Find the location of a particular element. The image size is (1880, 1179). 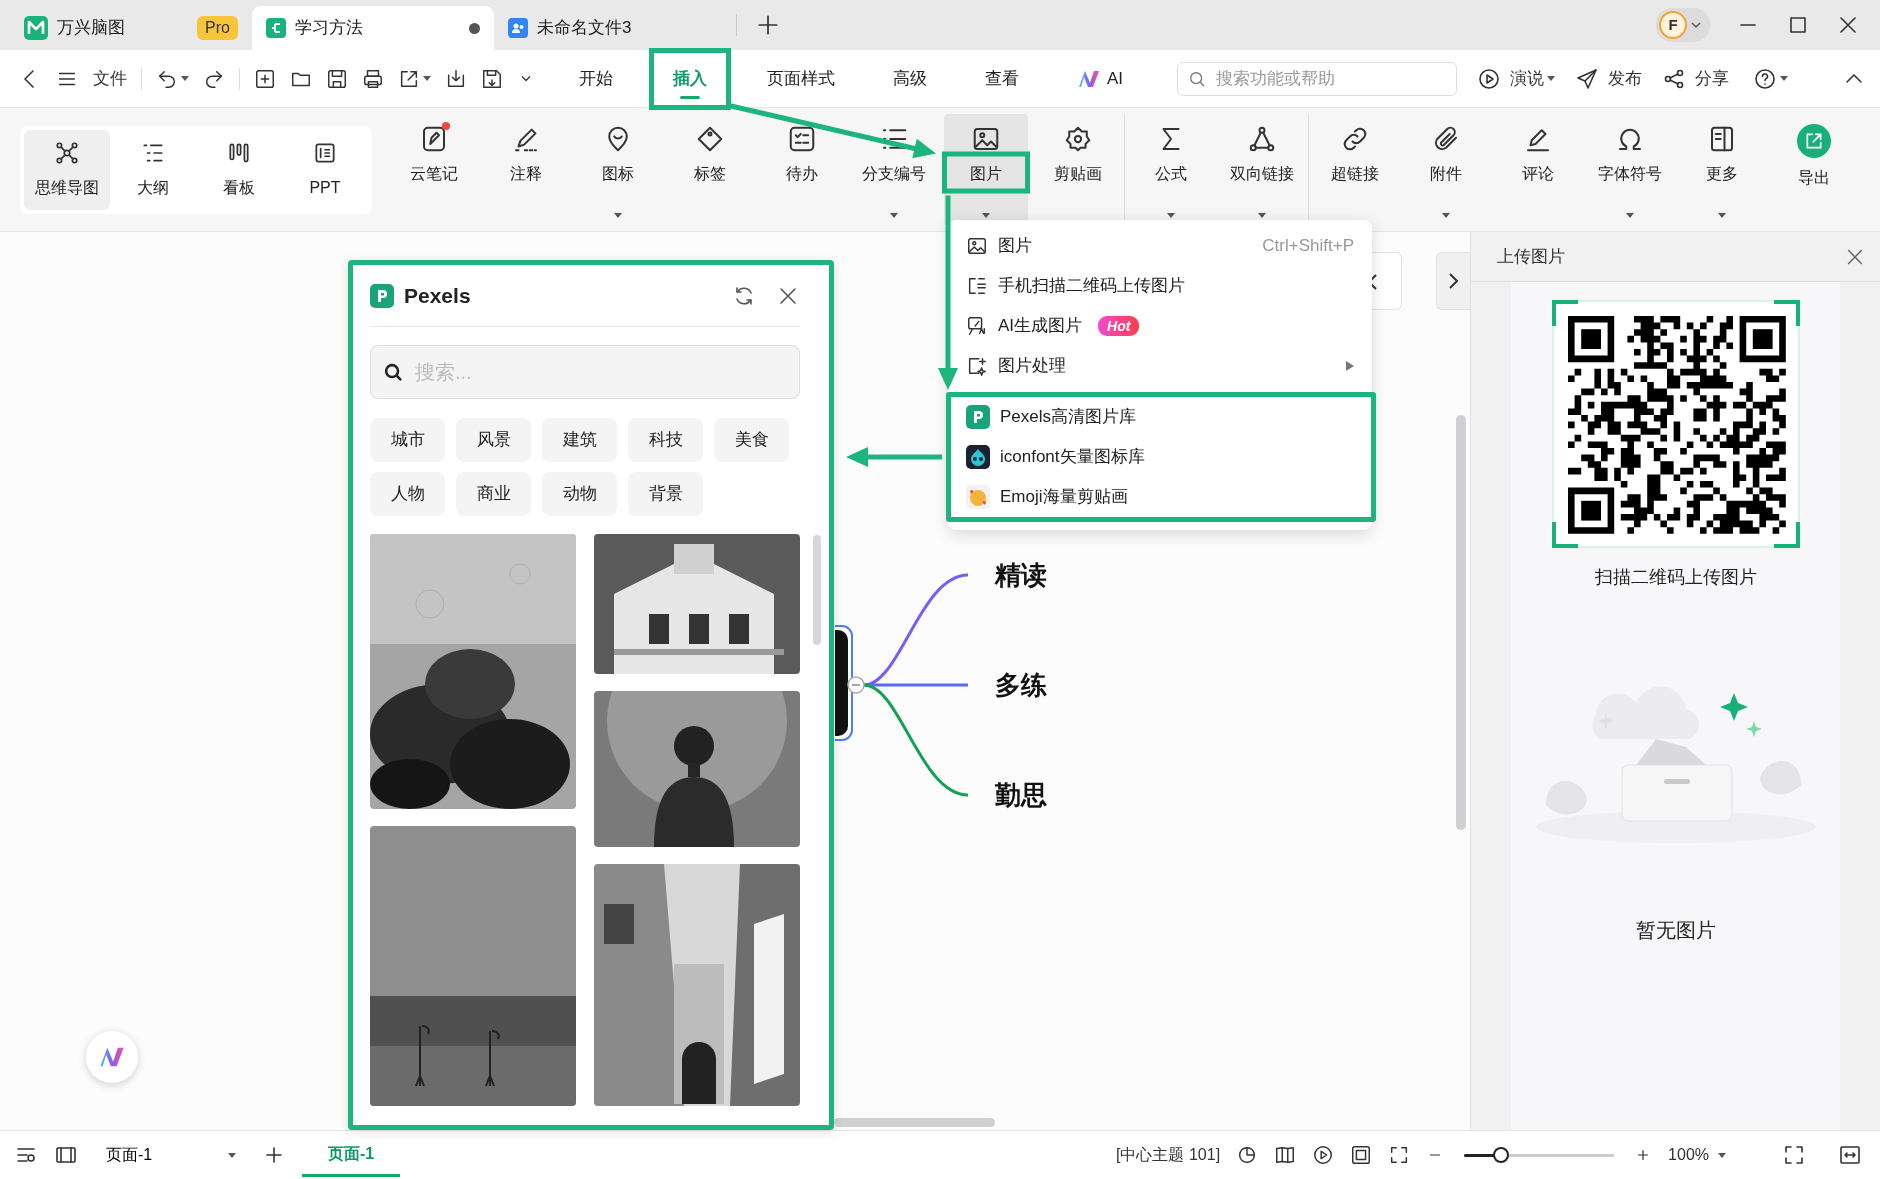

ribbon-button: 剪贴画 is located at coordinates (1078, 169).